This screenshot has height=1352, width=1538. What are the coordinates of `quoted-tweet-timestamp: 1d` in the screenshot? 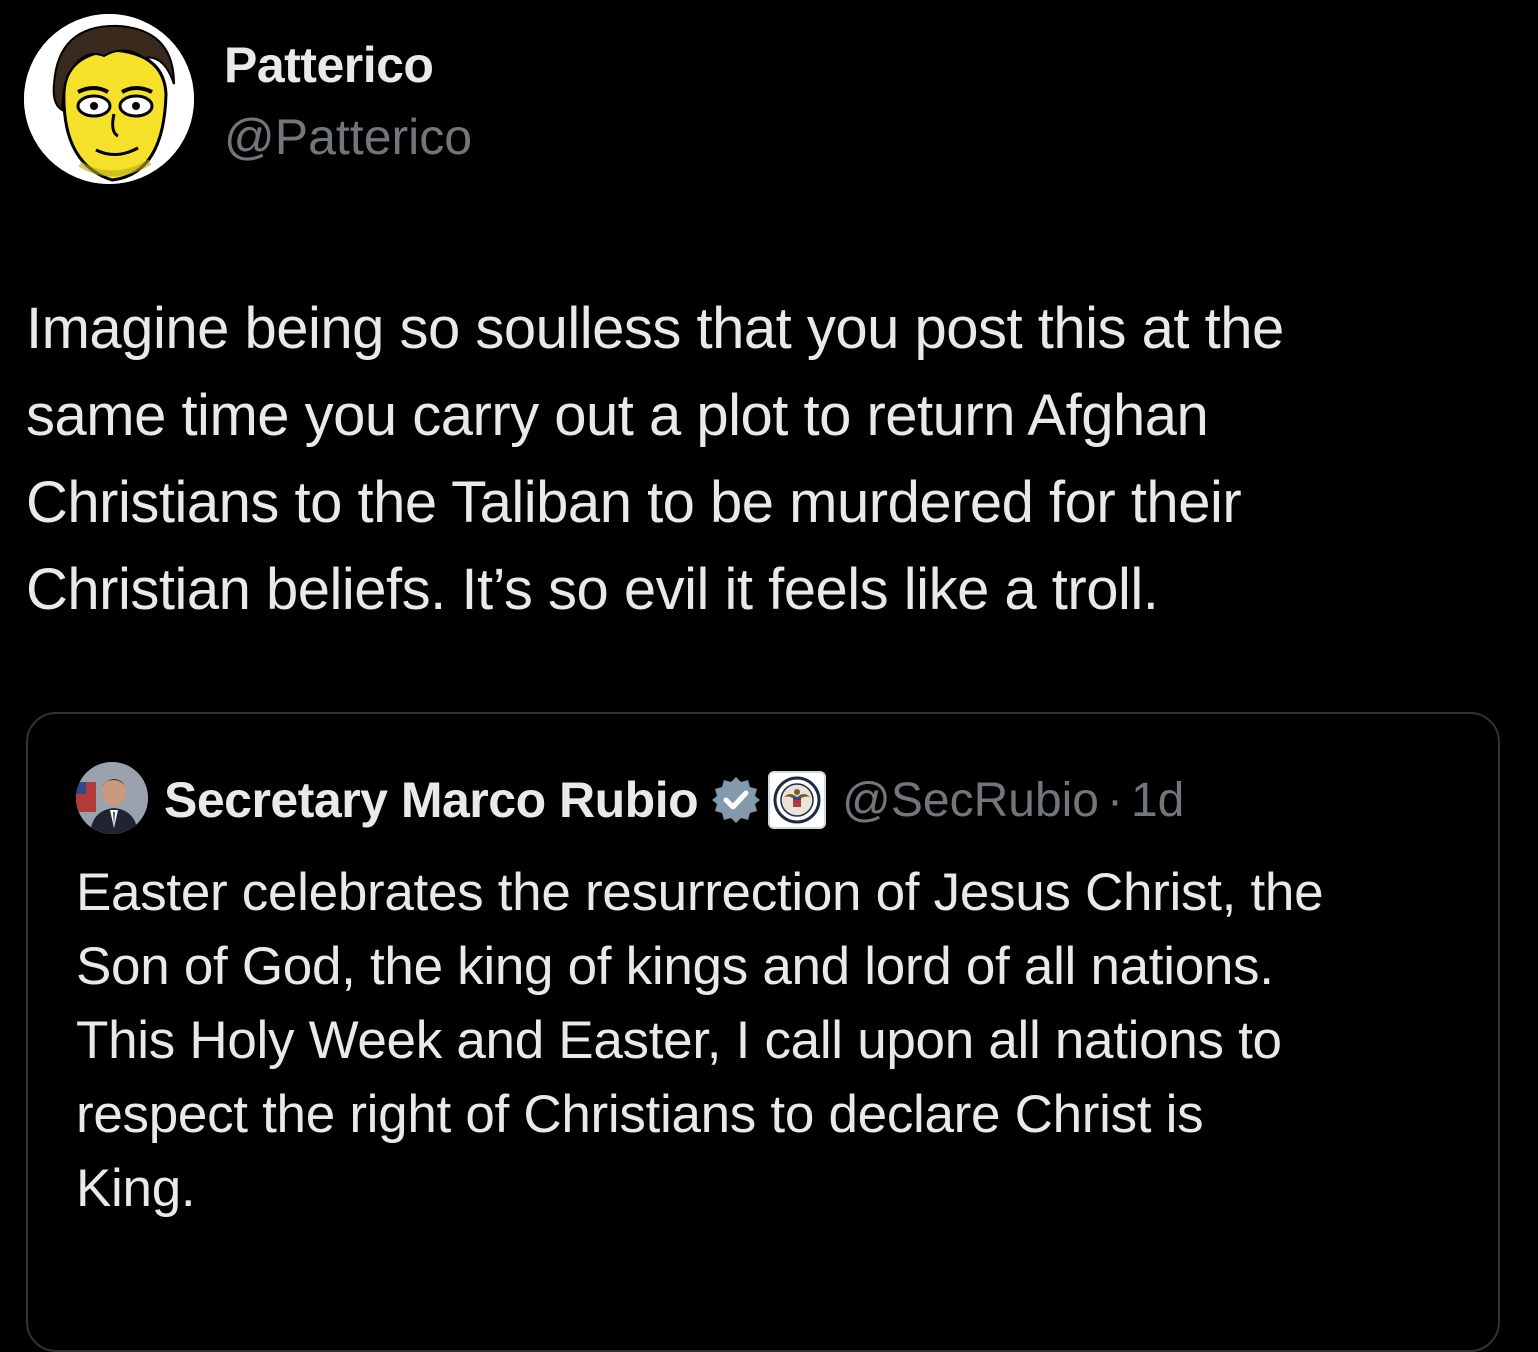 It's located at (1157, 800).